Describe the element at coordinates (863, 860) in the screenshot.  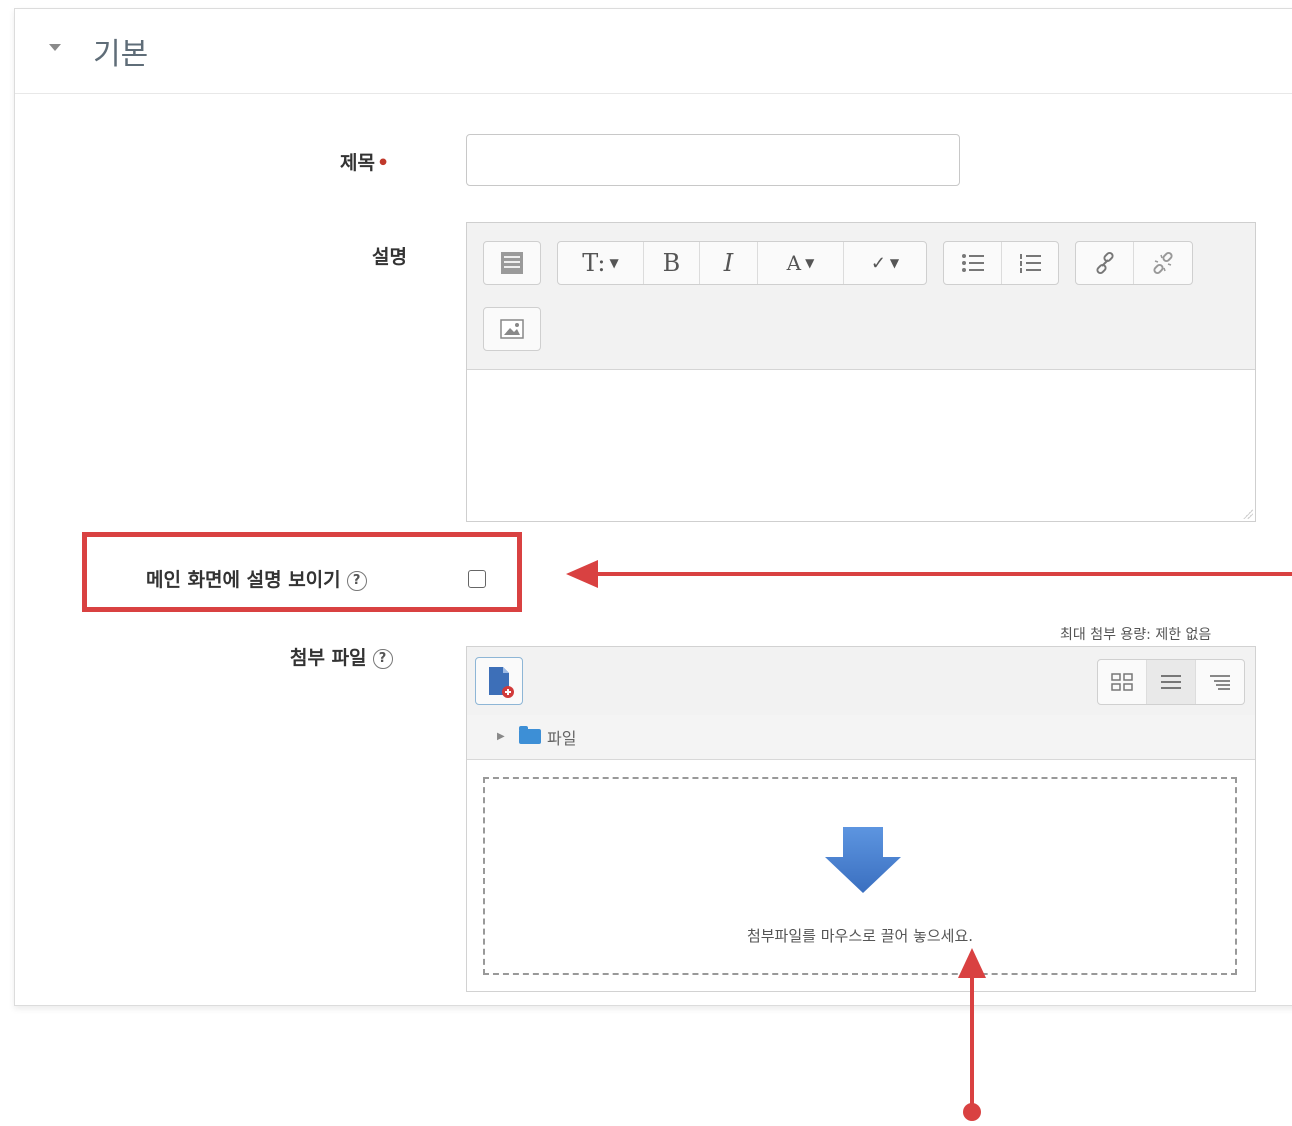
I see `drop-down-arrow-icon` at that location.